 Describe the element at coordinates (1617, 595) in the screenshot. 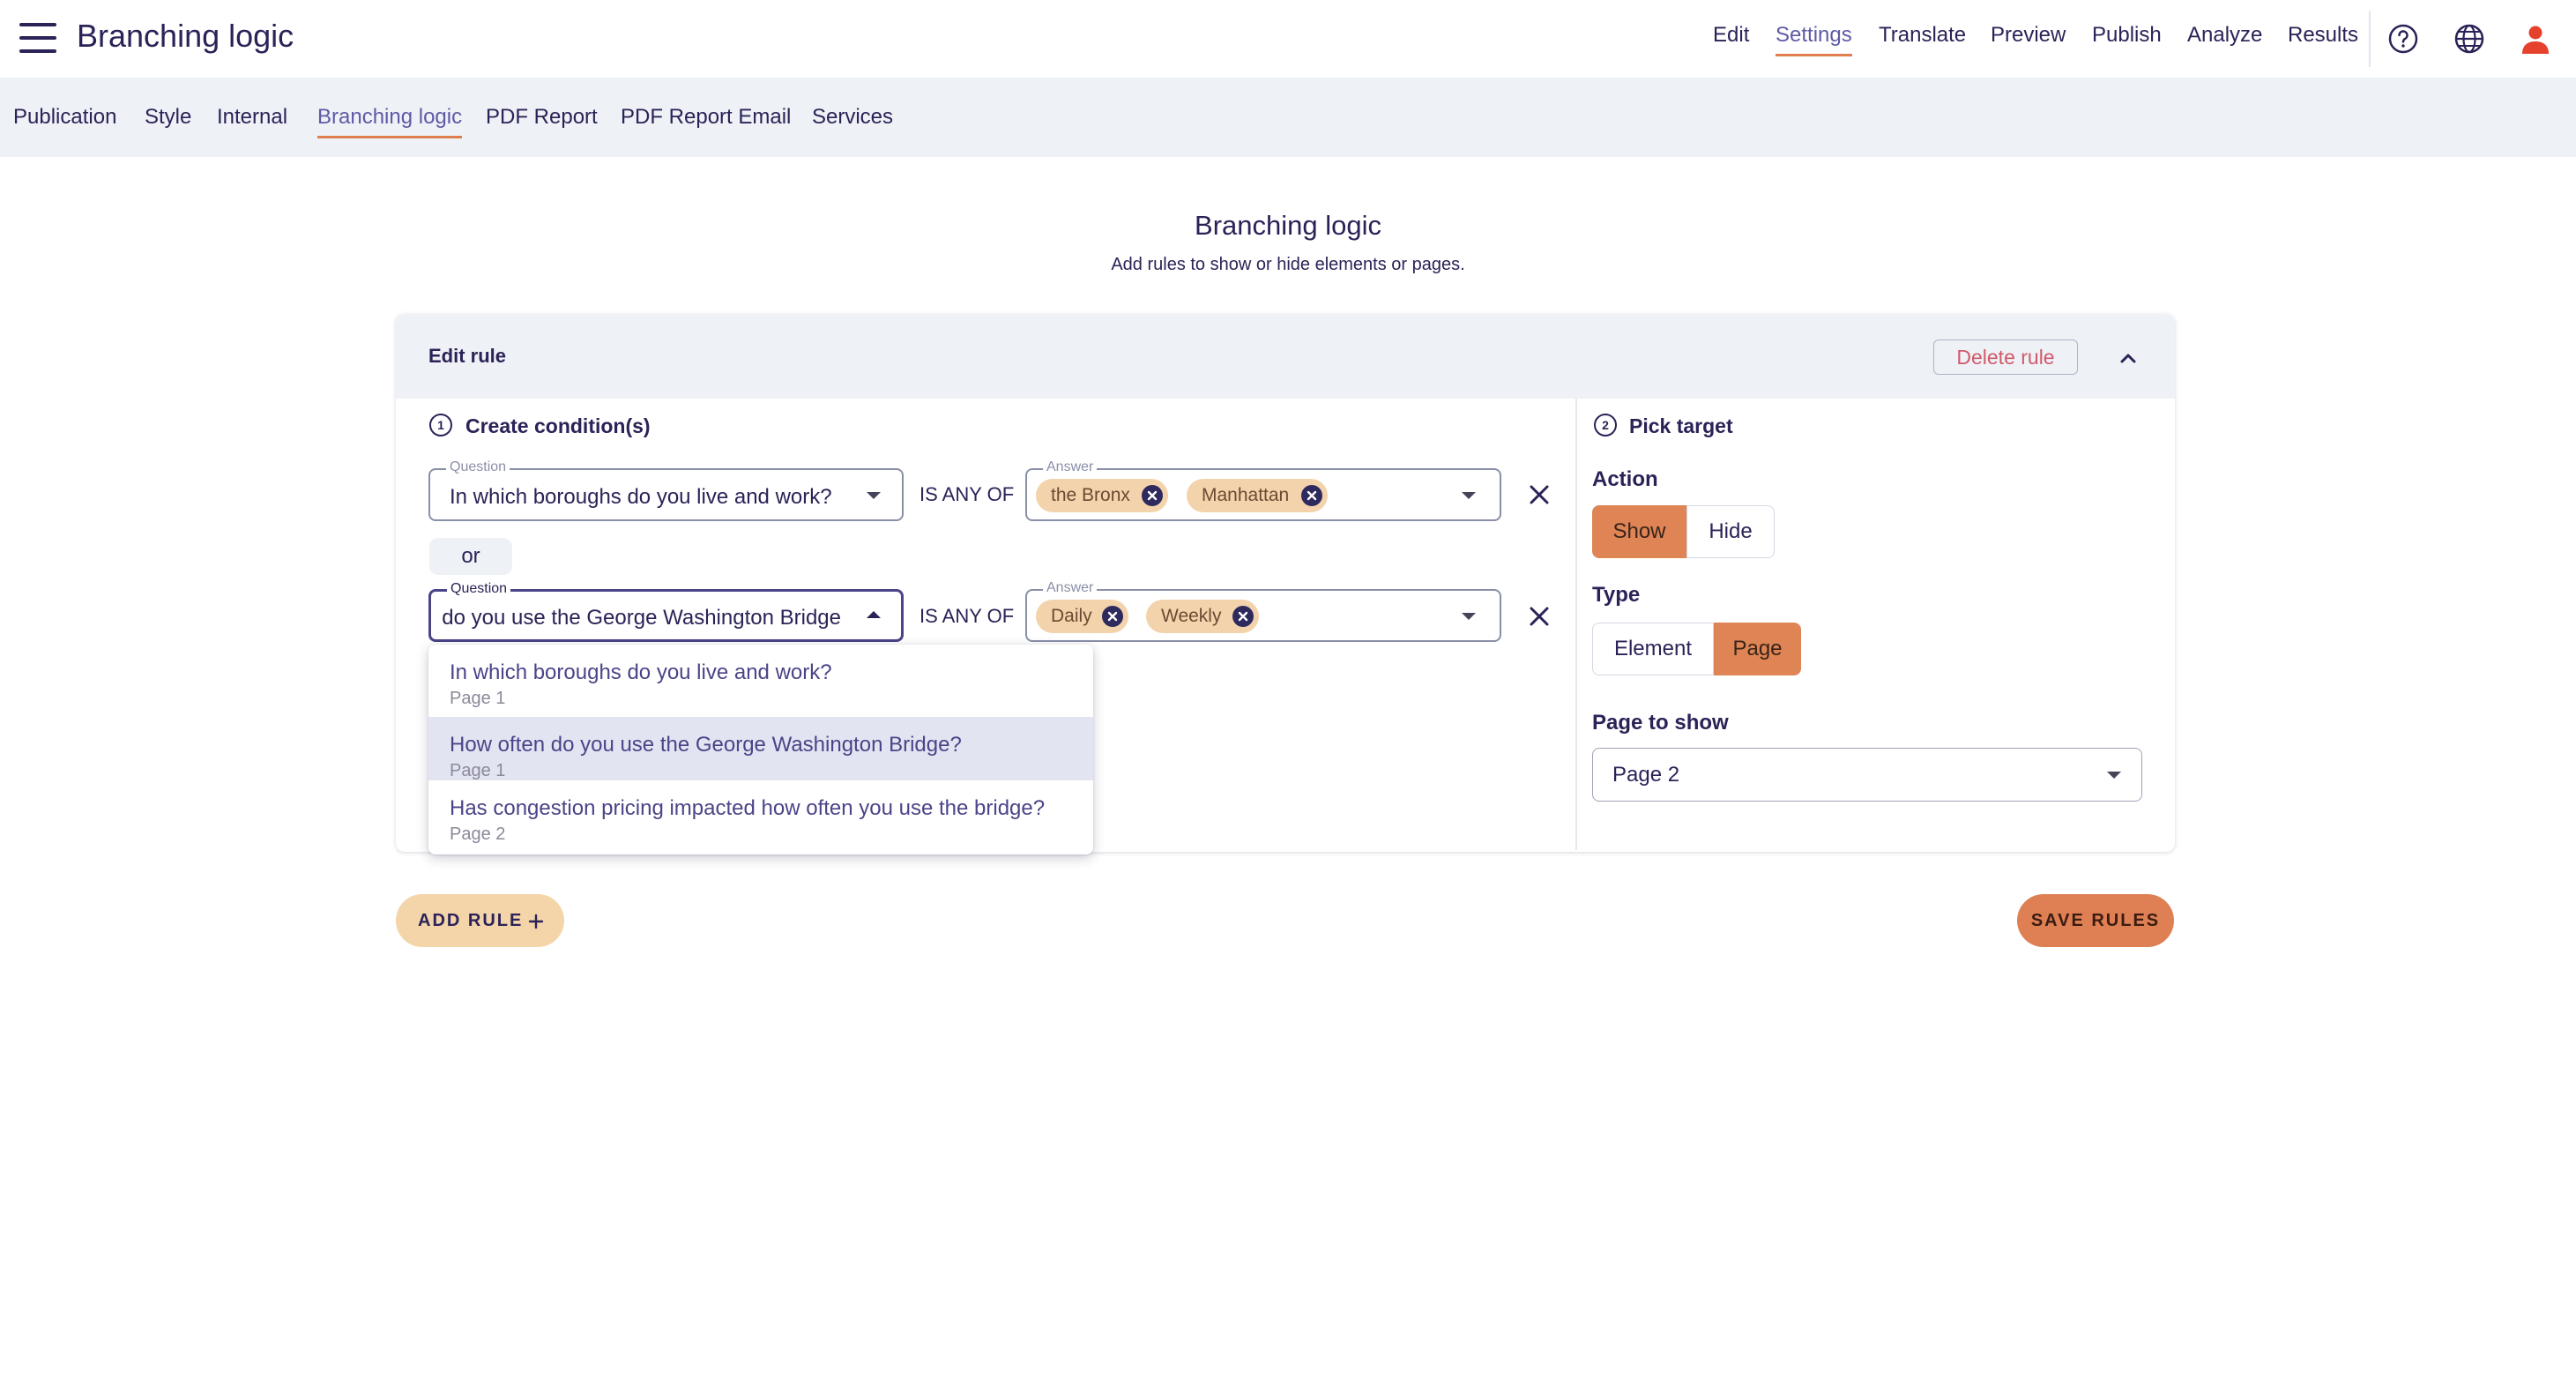

I see `type-label: Type` at that location.